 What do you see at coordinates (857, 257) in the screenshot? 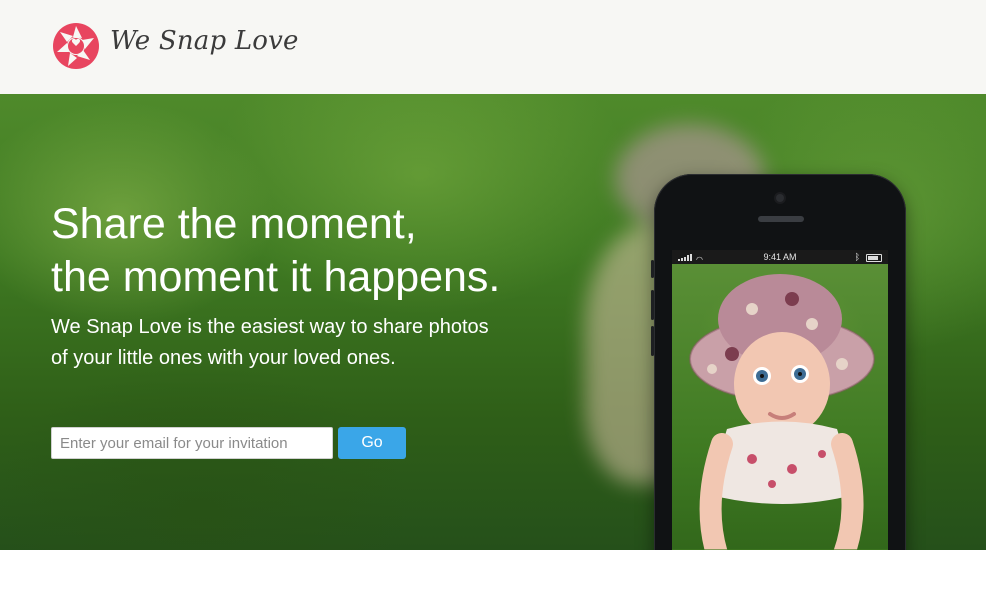
I see `bluetooth-icon: ᛒ` at bounding box center [857, 257].